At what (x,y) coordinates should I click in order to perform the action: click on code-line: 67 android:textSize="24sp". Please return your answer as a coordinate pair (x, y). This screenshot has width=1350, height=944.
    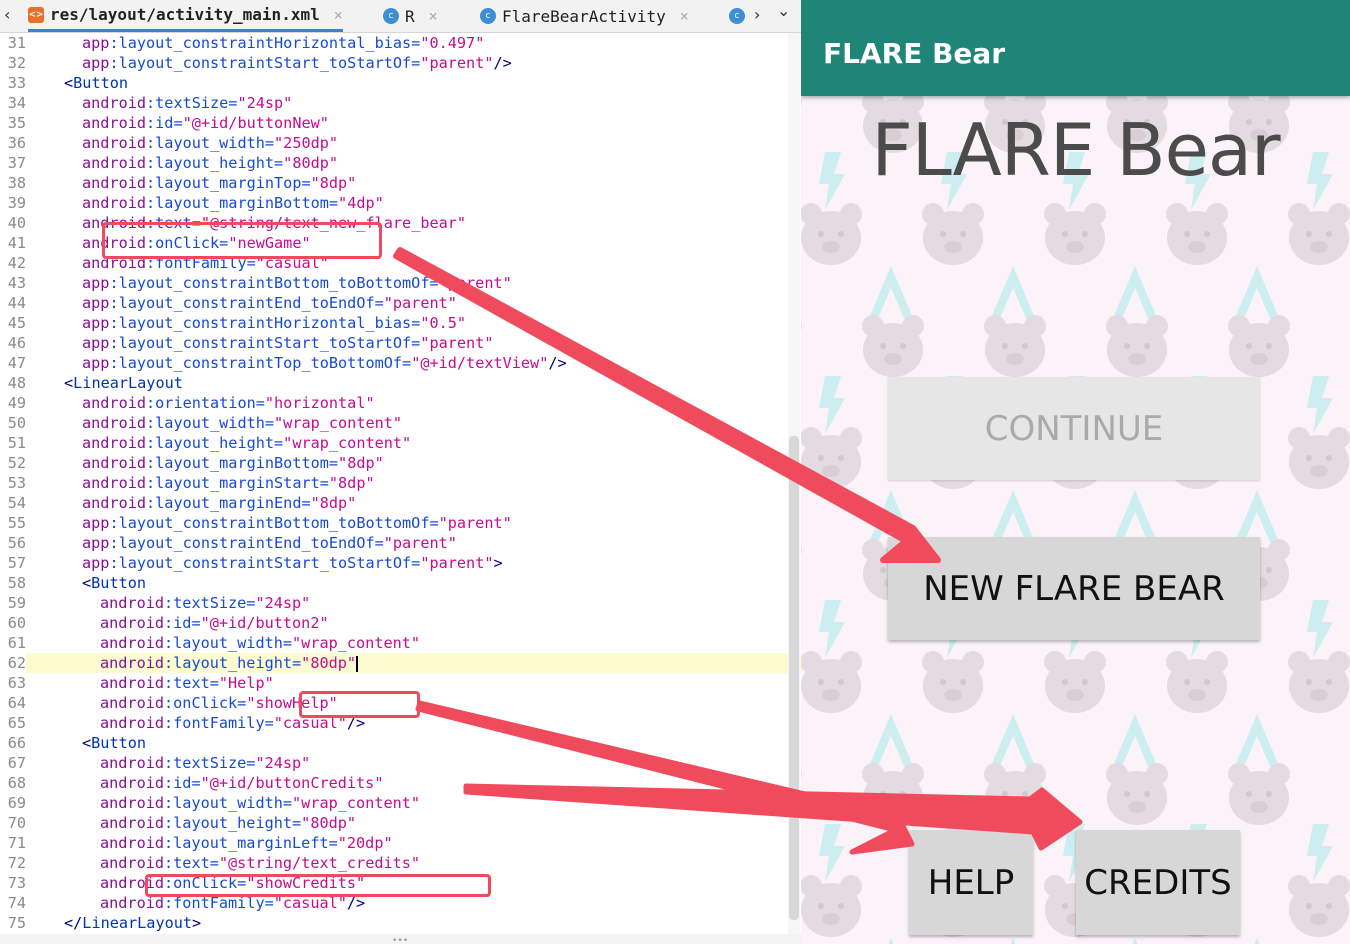
    Looking at the image, I should click on (400, 763).